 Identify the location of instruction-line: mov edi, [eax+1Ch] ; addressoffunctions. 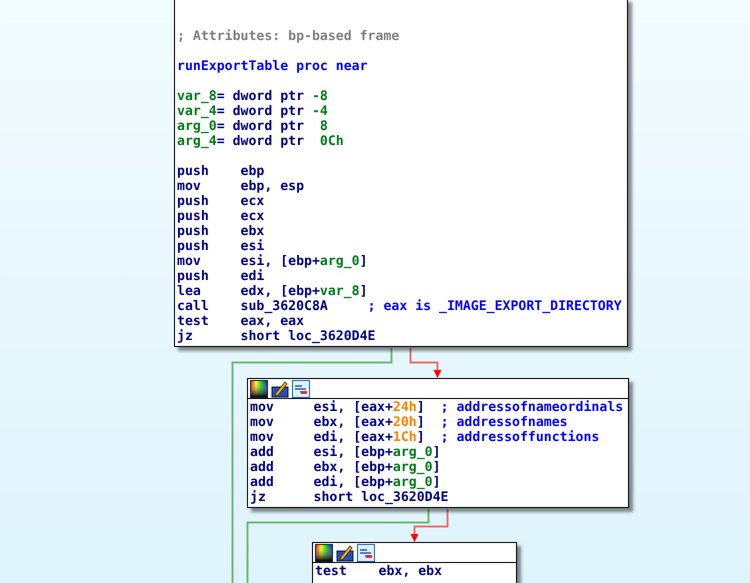
(425, 437).